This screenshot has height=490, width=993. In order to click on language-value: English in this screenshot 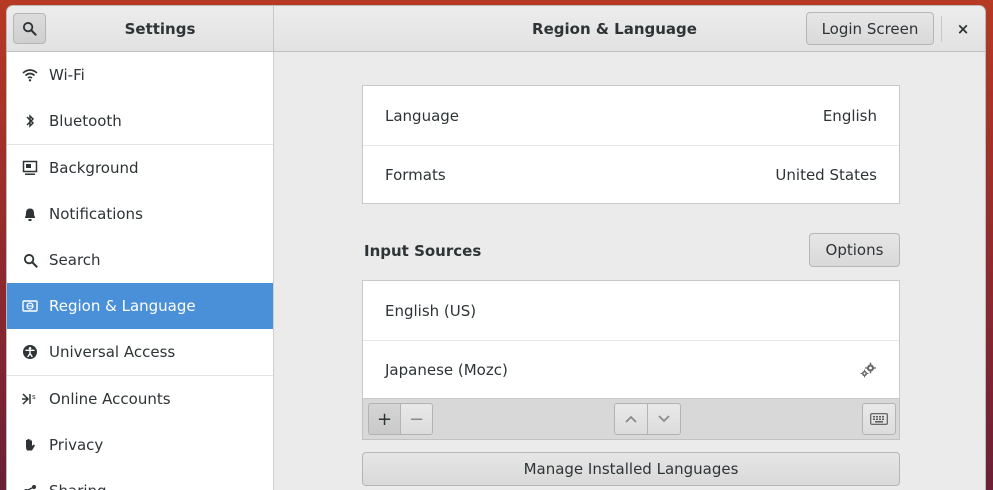, I will do `click(849, 115)`.